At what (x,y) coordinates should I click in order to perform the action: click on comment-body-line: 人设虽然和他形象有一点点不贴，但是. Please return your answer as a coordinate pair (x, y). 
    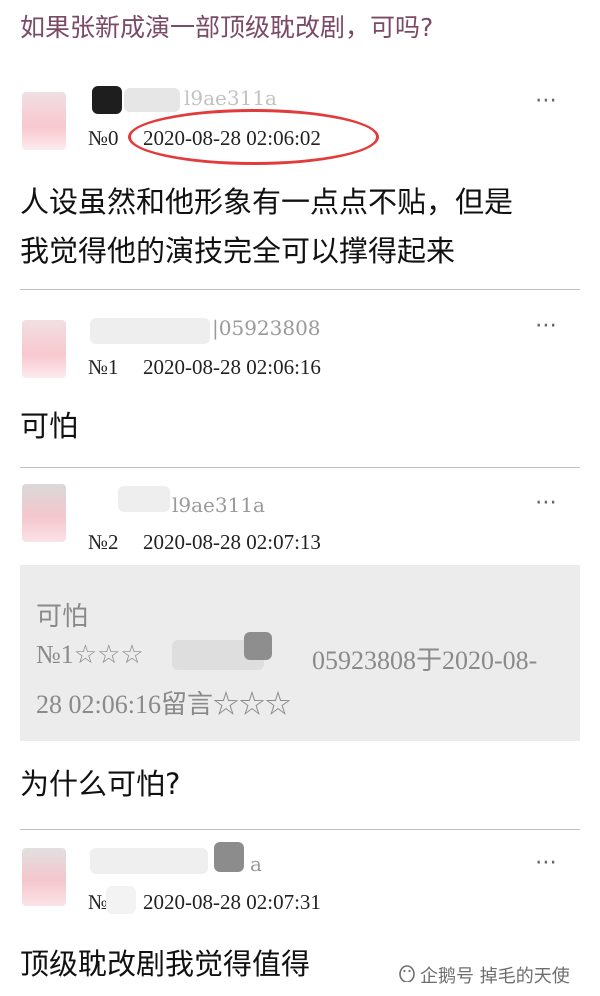
    Looking at the image, I should click on (267, 202).